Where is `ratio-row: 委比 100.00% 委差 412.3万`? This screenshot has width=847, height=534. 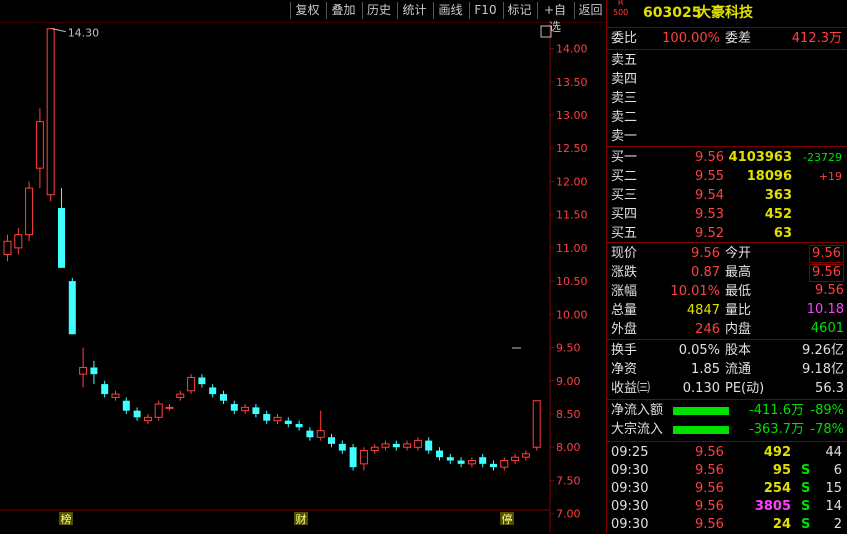 ratio-row: 委比 100.00% 委差 412.3万 is located at coordinates (727, 39).